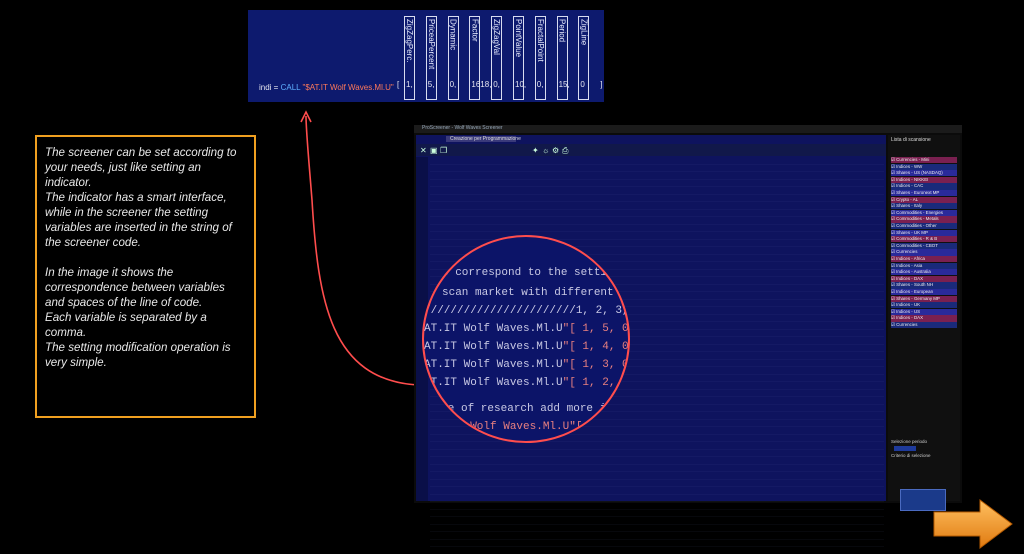 The width and height of the screenshot is (1024, 554). What do you see at coordinates (270, 87) in the screenshot?
I see `code-token: indi =` at bounding box center [270, 87].